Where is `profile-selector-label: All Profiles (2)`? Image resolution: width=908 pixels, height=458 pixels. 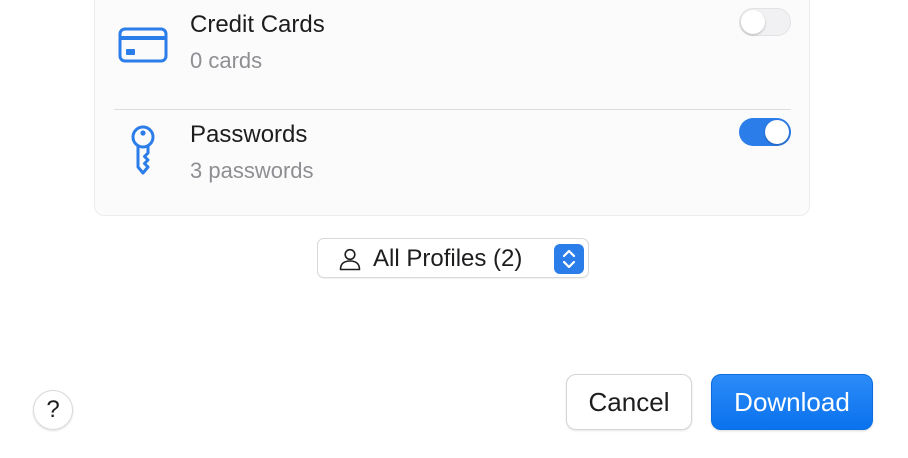
profile-selector-label: All Profiles (2) is located at coordinates (448, 258).